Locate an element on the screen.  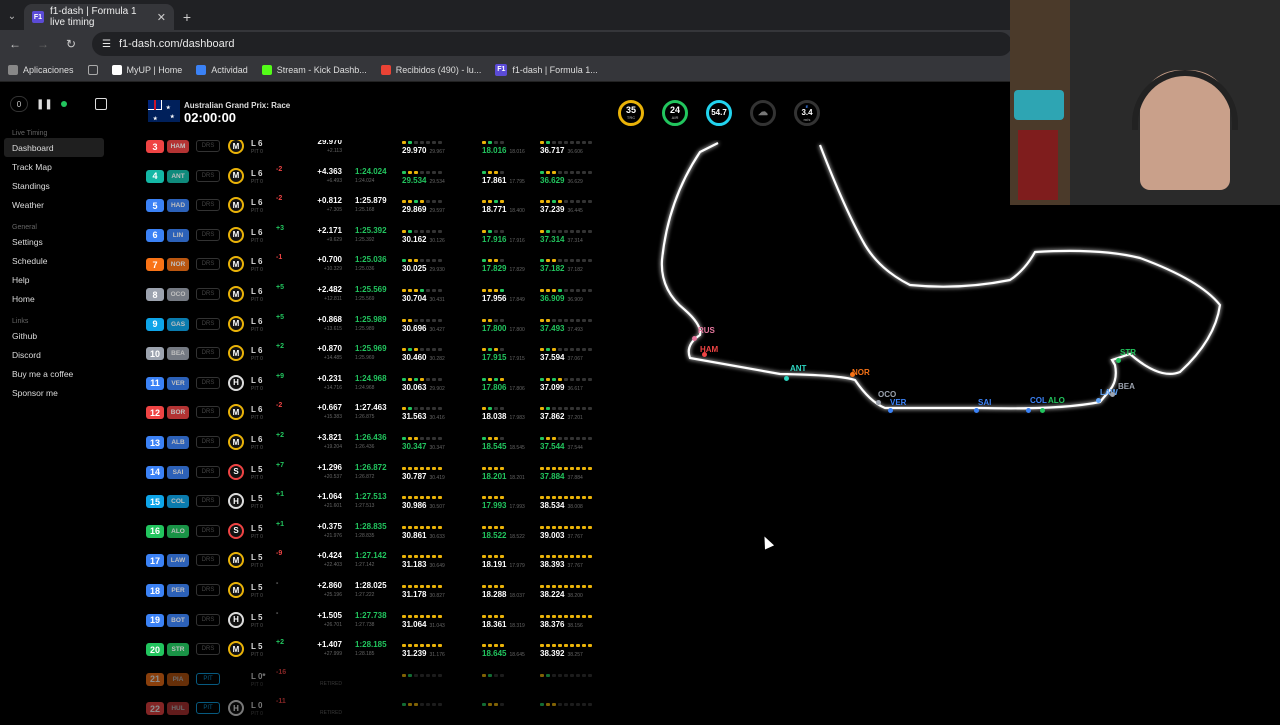
delay-counter: 0 is located at coordinates (19, 104).